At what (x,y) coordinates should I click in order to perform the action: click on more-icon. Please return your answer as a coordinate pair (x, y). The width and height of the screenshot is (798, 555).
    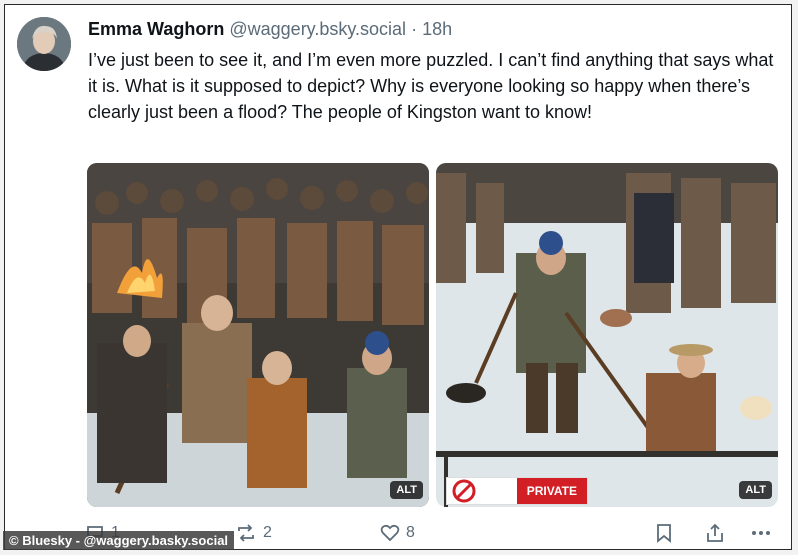
    Looking at the image, I should click on (761, 533).